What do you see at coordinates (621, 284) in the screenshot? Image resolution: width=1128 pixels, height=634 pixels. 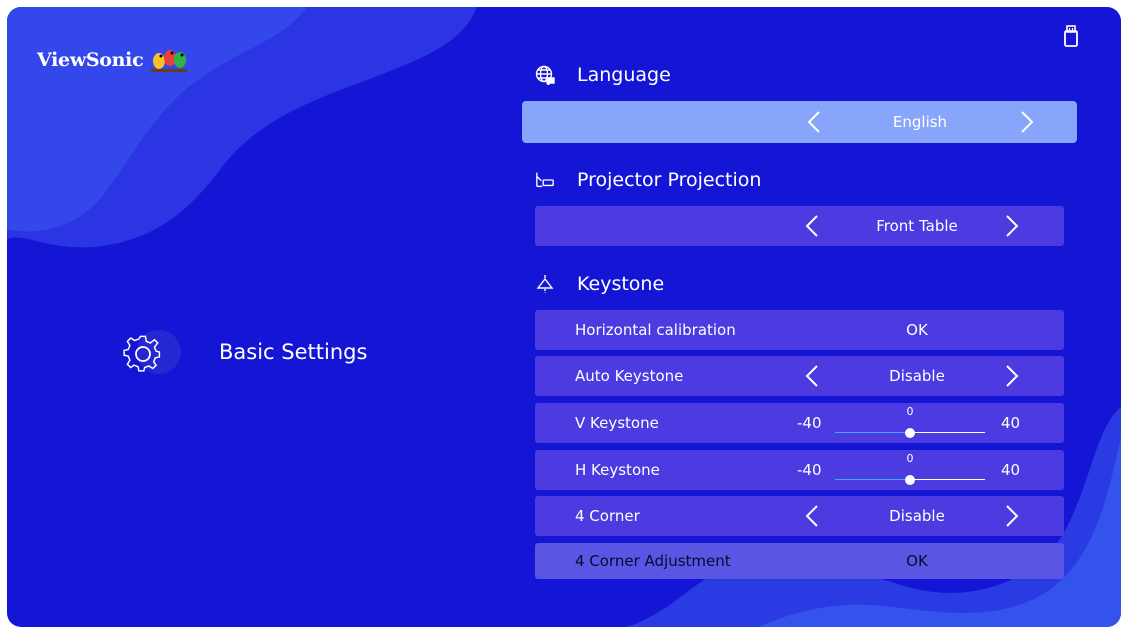 I see `keystone-title: Keystone` at bounding box center [621, 284].